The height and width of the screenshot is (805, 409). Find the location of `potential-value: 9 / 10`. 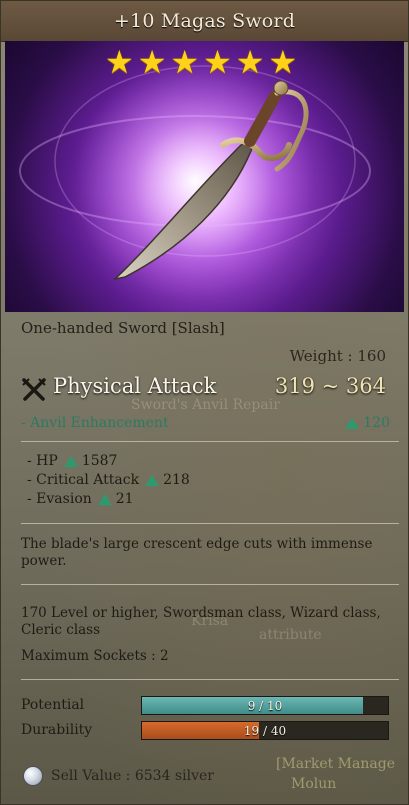

potential-value: 9 / 10 is located at coordinates (265, 705).